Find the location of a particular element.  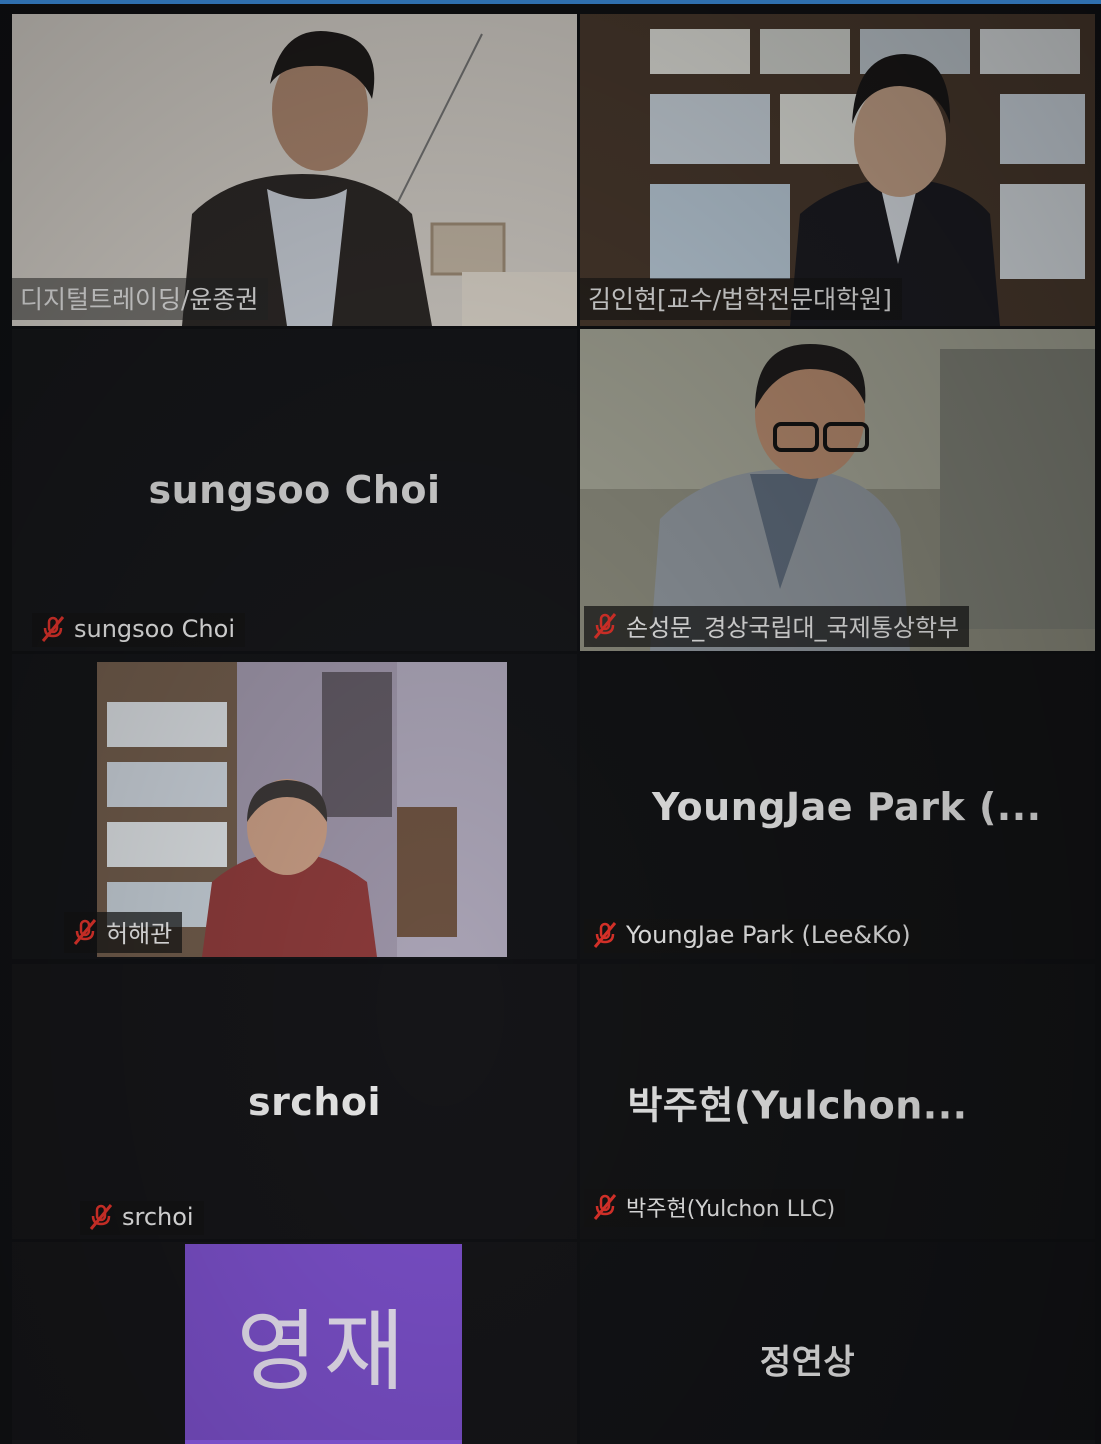

participant-name: 허해관 is located at coordinates (139, 934).